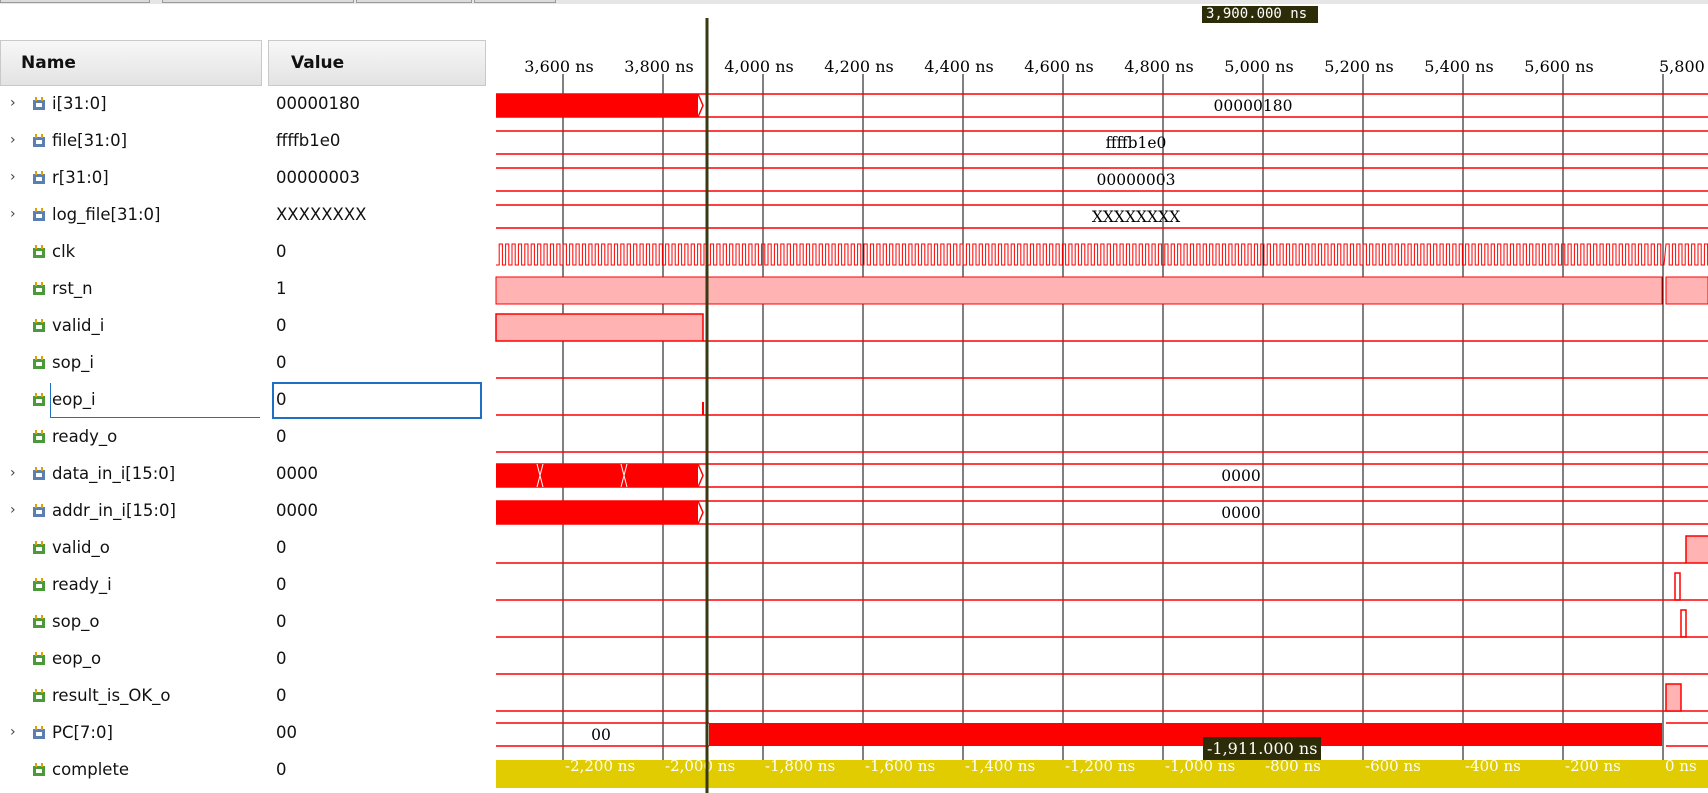 This screenshot has height=793, width=1708. I want to click on cursor-time-label: 3,900.000 ns, so click(1260, 14).